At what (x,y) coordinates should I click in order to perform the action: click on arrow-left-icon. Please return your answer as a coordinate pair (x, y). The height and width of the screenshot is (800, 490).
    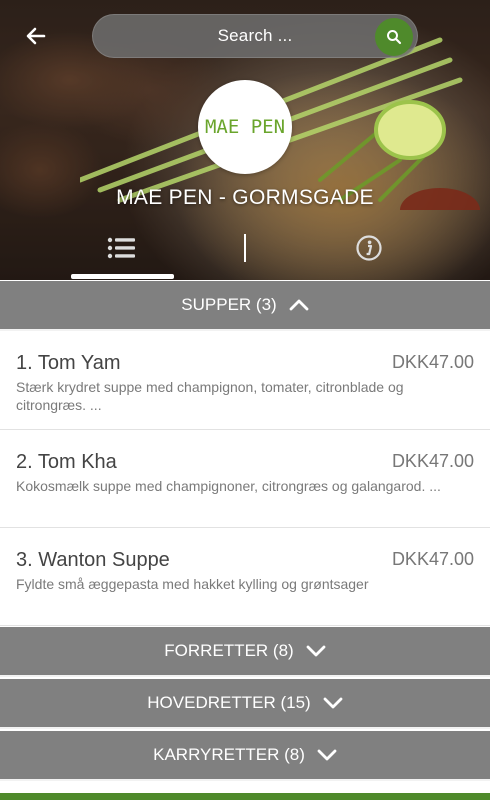
    Looking at the image, I should click on (36, 36).